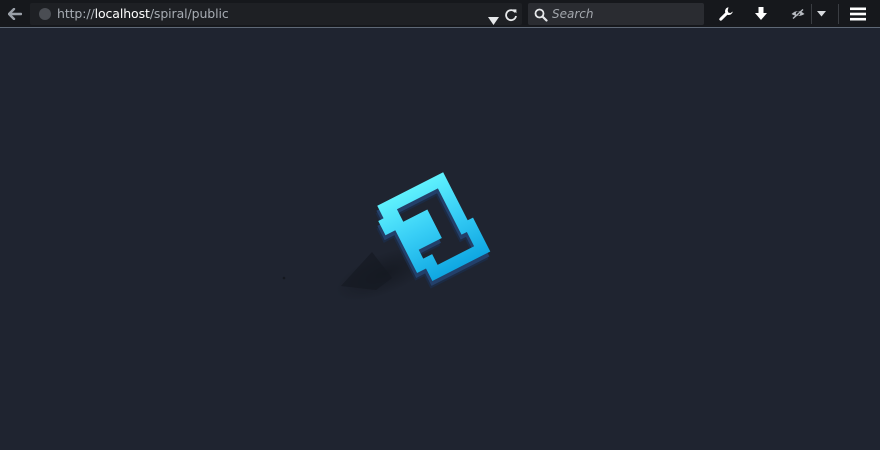 This screenshot has height=450, width=880. What do you see at coordinates (726, 14) in the screenshot?
I see `wrench-icon` at bounding box center [726, 14].